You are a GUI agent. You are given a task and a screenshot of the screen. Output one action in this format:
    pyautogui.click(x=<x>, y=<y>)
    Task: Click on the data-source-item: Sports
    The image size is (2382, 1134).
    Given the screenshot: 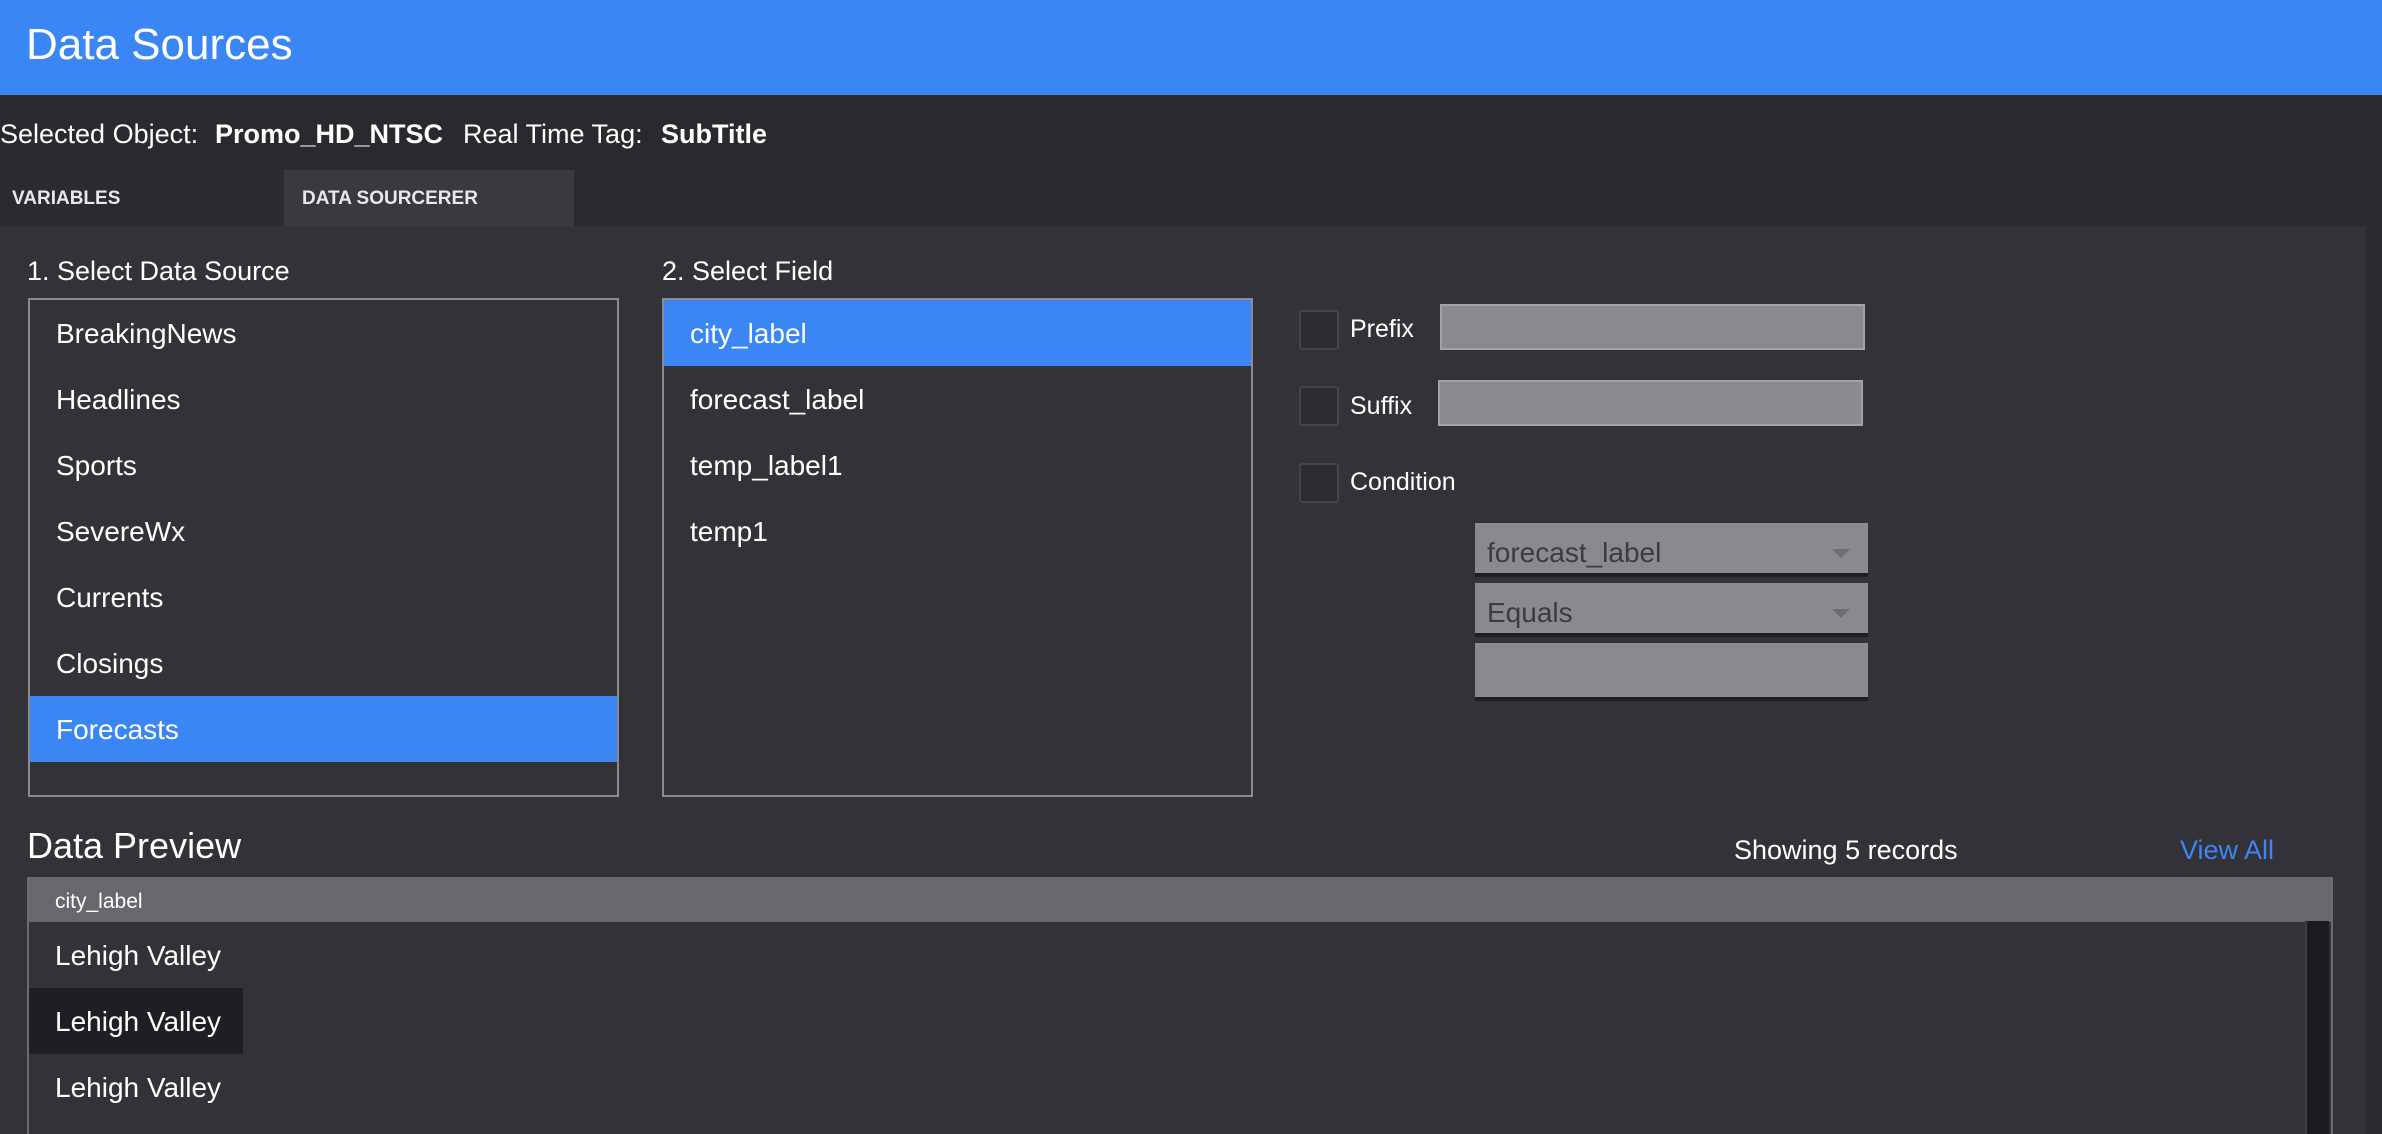 What is the action you would take?
    pyautogui.click(x=323, y=465)
    